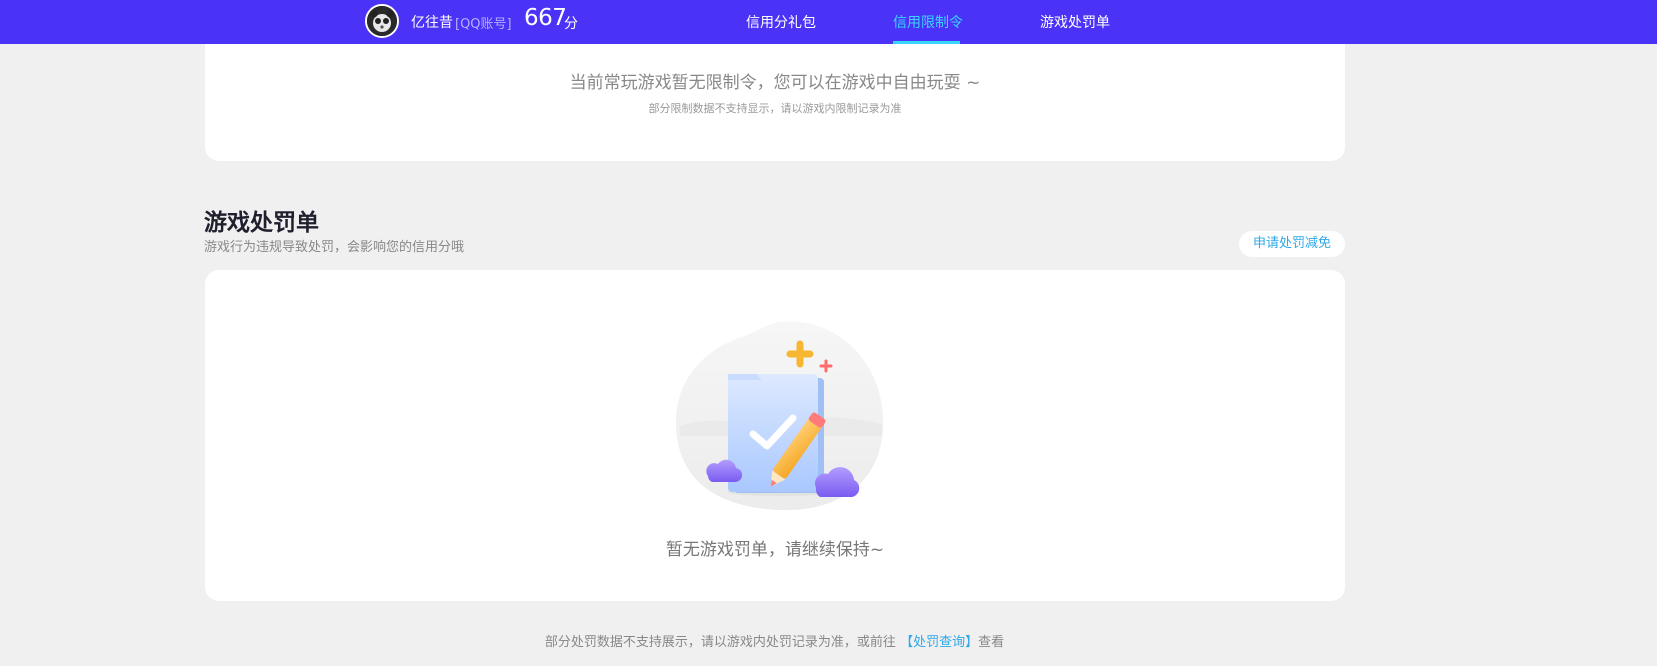 Image resolution: width=1657 pixels, height=666 pixels. What do you see at coordinates (781, 22) in the screenshot?
I see `tab-credit-gift: 信用分礼包` at bounding box center [781, 22].